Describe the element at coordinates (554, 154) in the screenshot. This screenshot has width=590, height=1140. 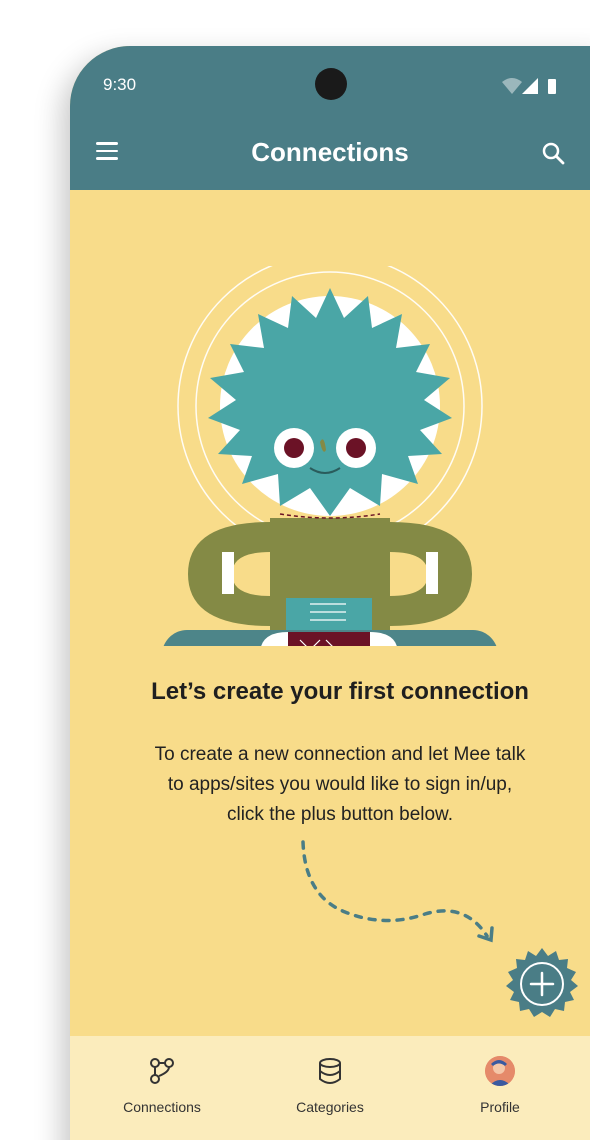
I see `search-icon` at that location.